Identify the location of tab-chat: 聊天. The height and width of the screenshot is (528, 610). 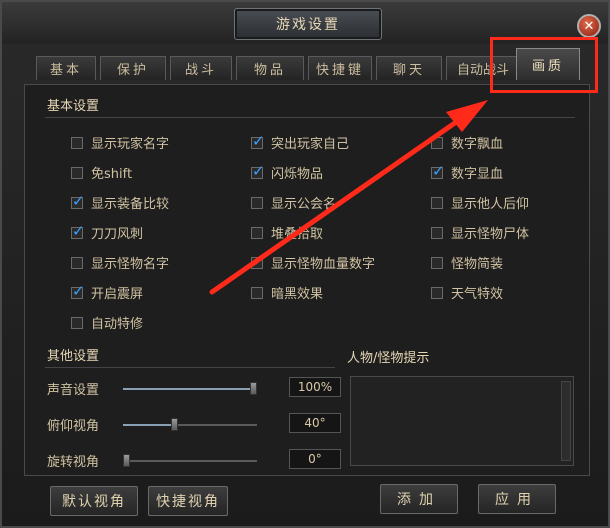
(409, 68).